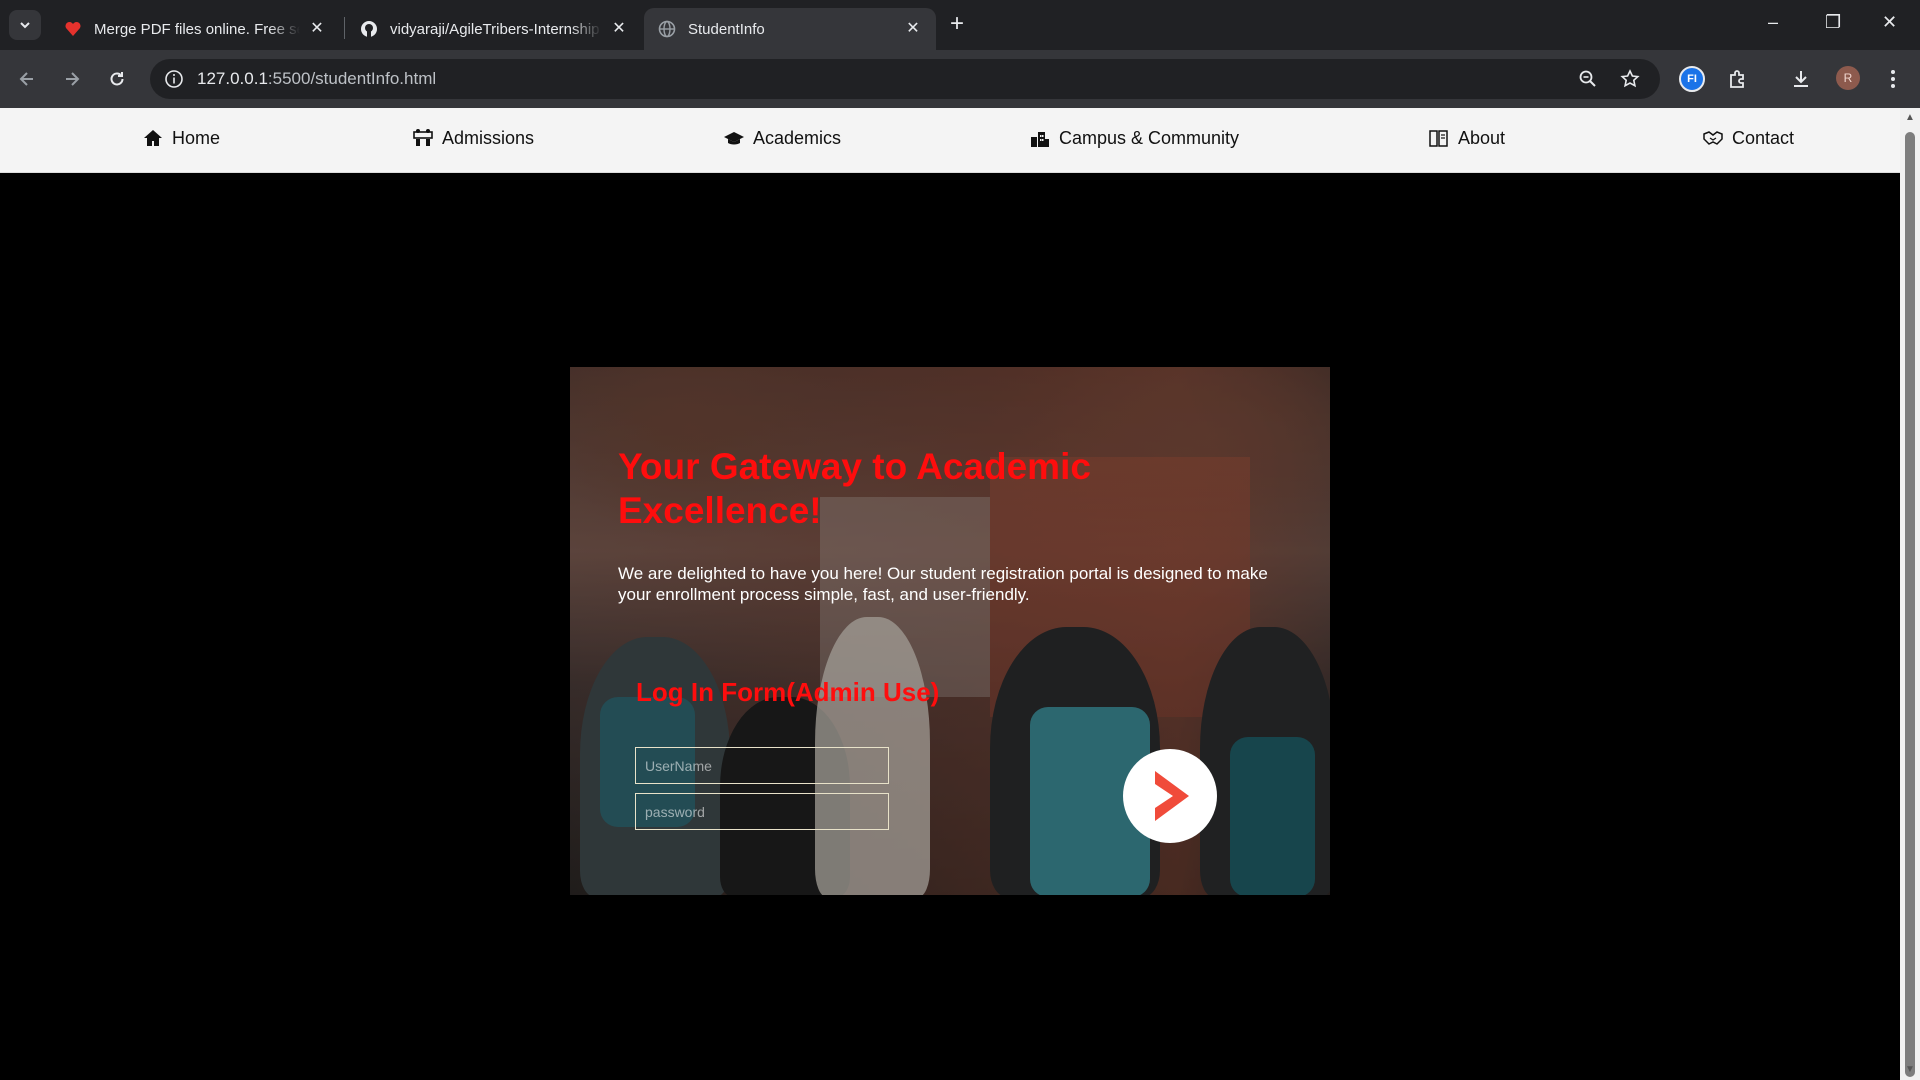 The width and height of the screenshot is (1920, 1080). What do you see at coordinates (369, 29) in the screenshot?
I see `github-icon` at bounding box center [369, 29].